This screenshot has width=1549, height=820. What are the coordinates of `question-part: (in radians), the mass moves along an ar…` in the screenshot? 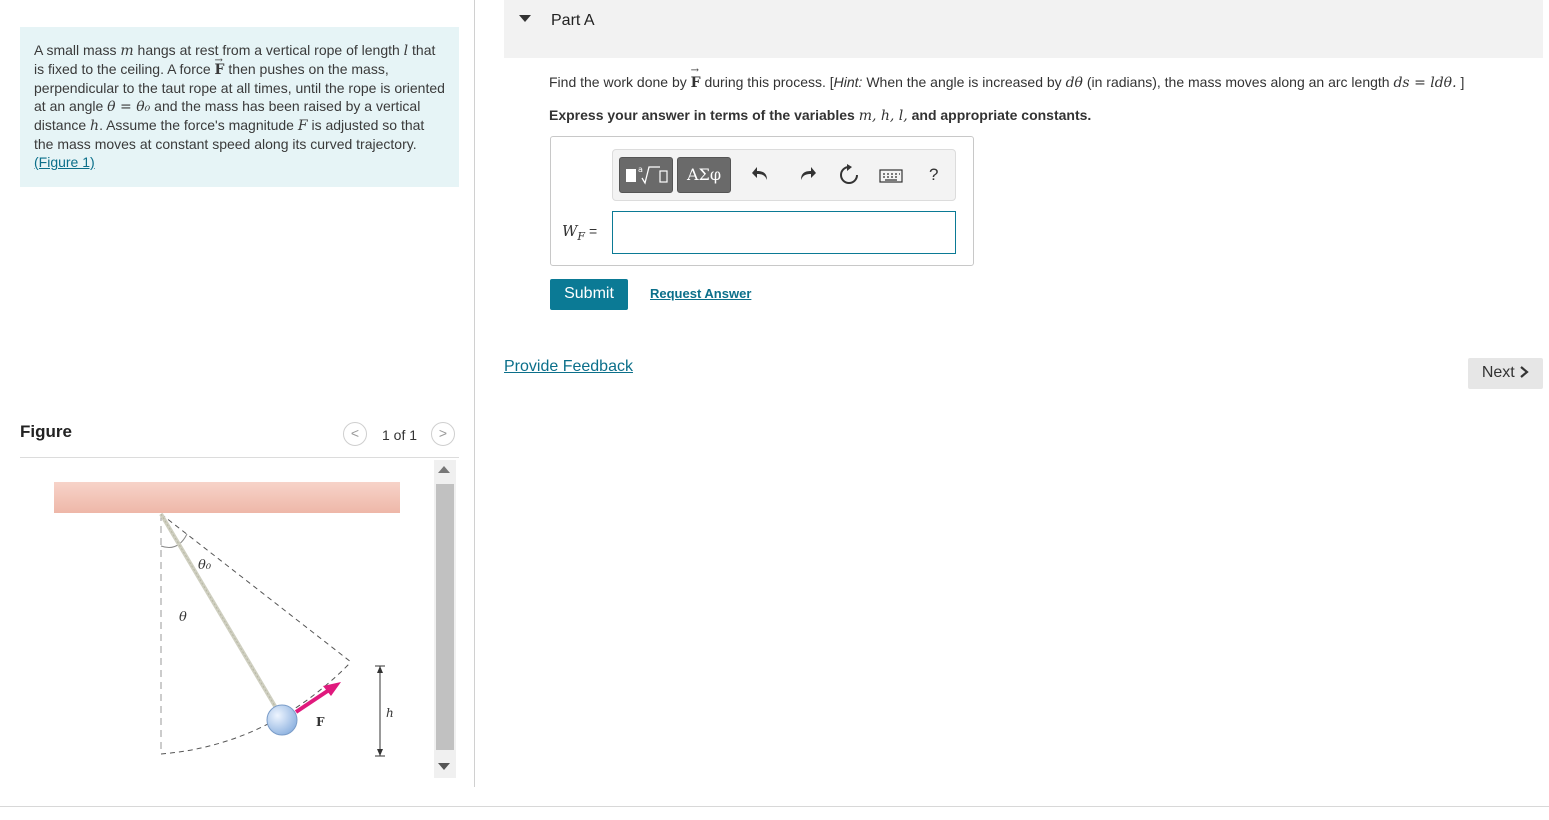 It's located at (1238, 82).